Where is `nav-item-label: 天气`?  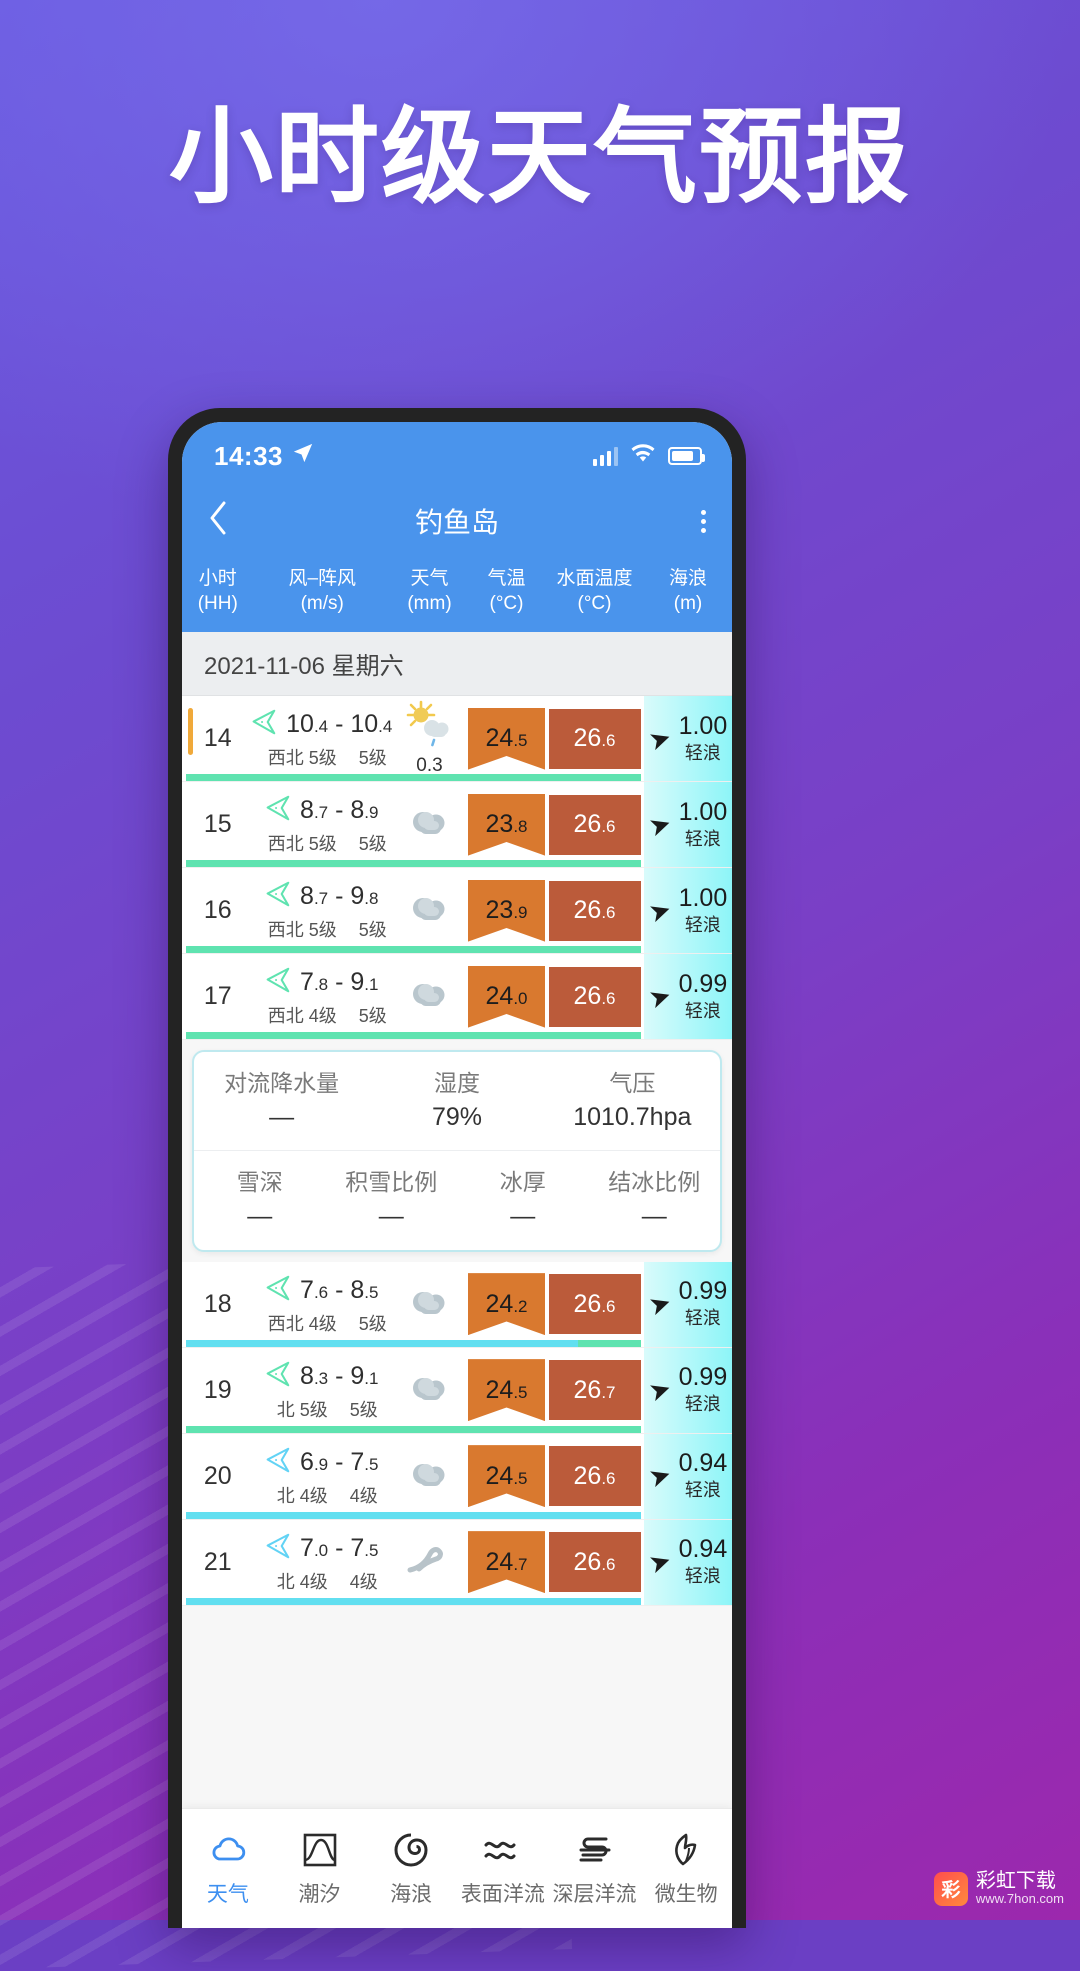 nav-item-label: 天气 is located at coordinates (227, 1894).